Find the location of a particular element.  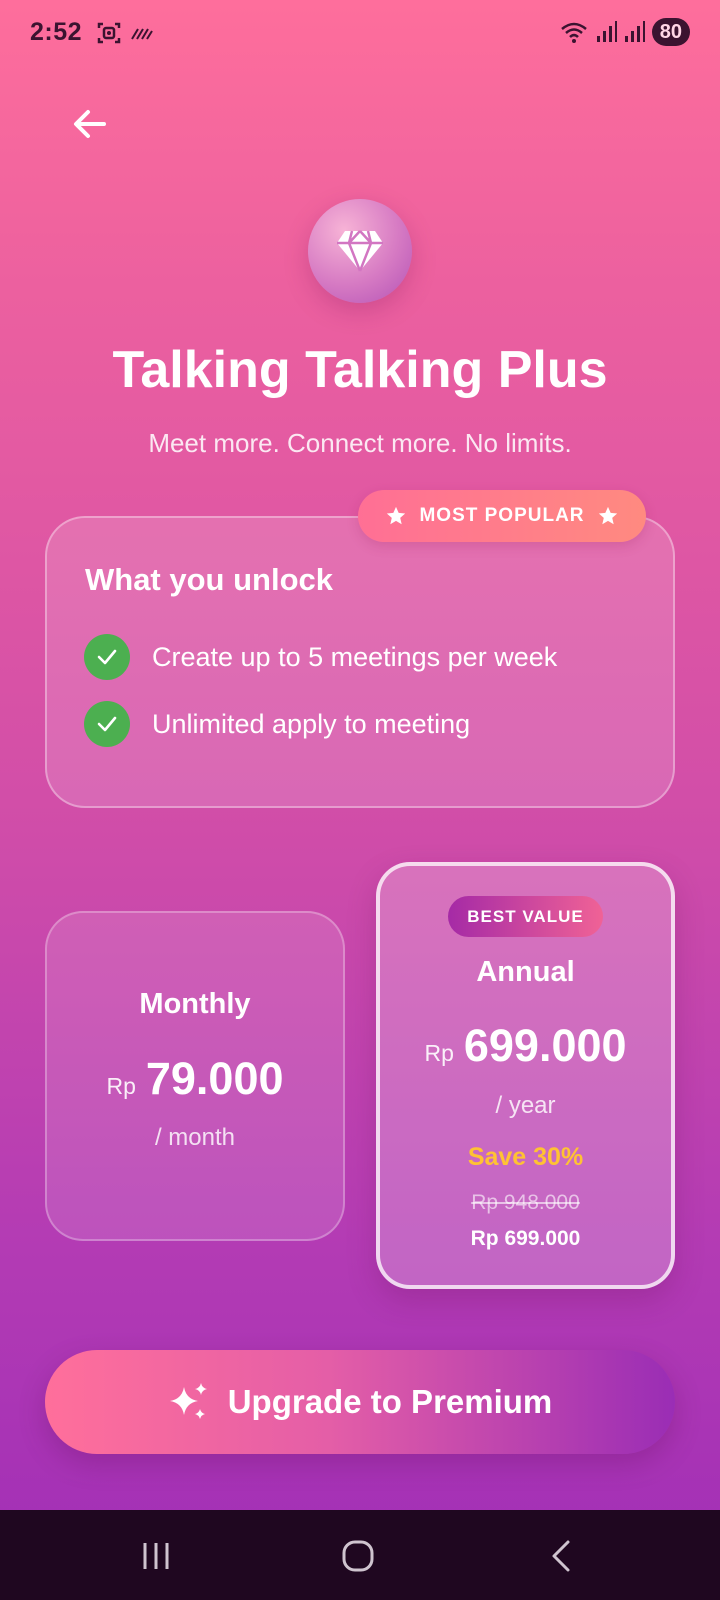

diamond-icon is located at coordinates (360, 251).